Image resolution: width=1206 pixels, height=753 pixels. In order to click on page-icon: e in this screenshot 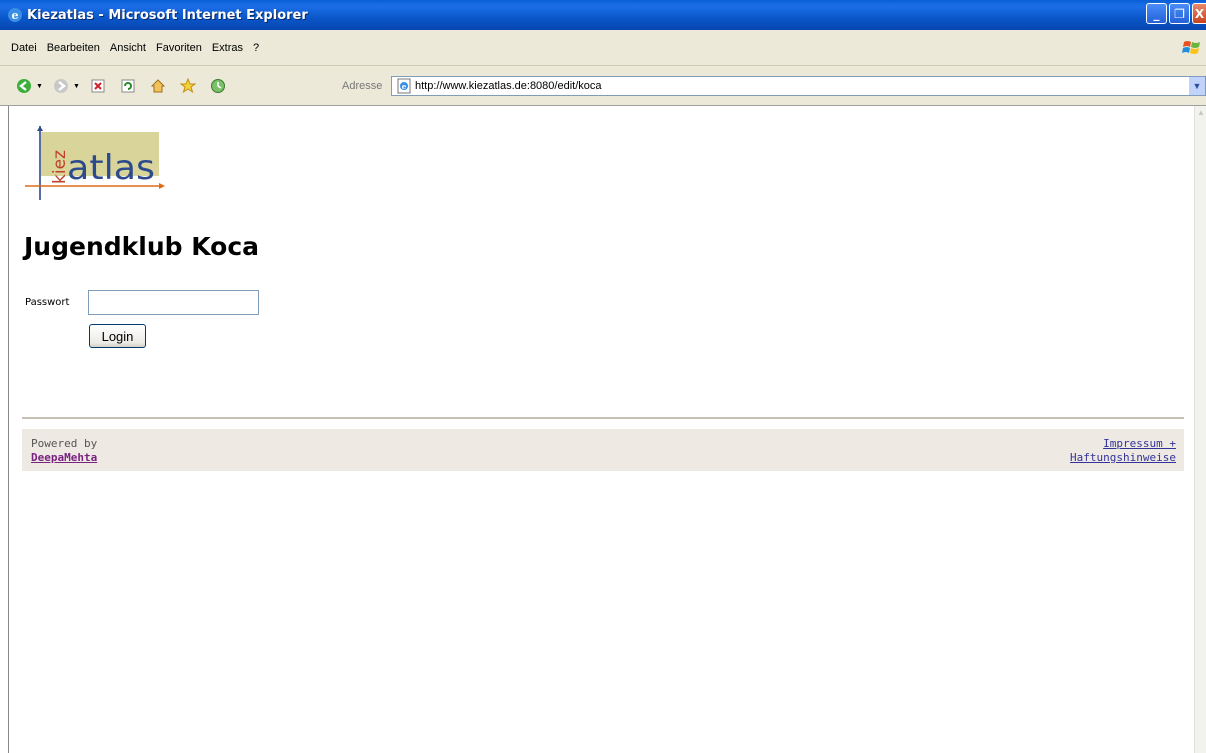, I will do `click(404, 86)`.